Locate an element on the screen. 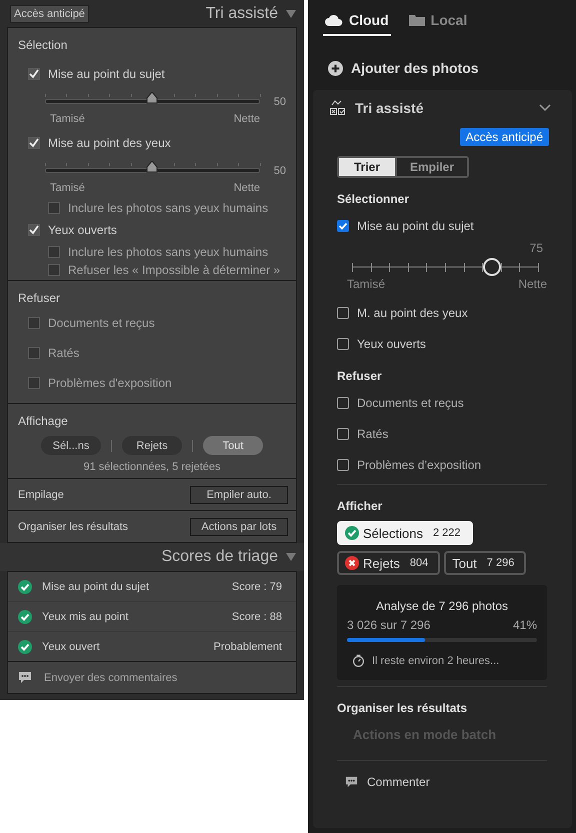 The height and width of the screenshot is (833, 576). filter-count: 804 is located at coordinates (419, 563).